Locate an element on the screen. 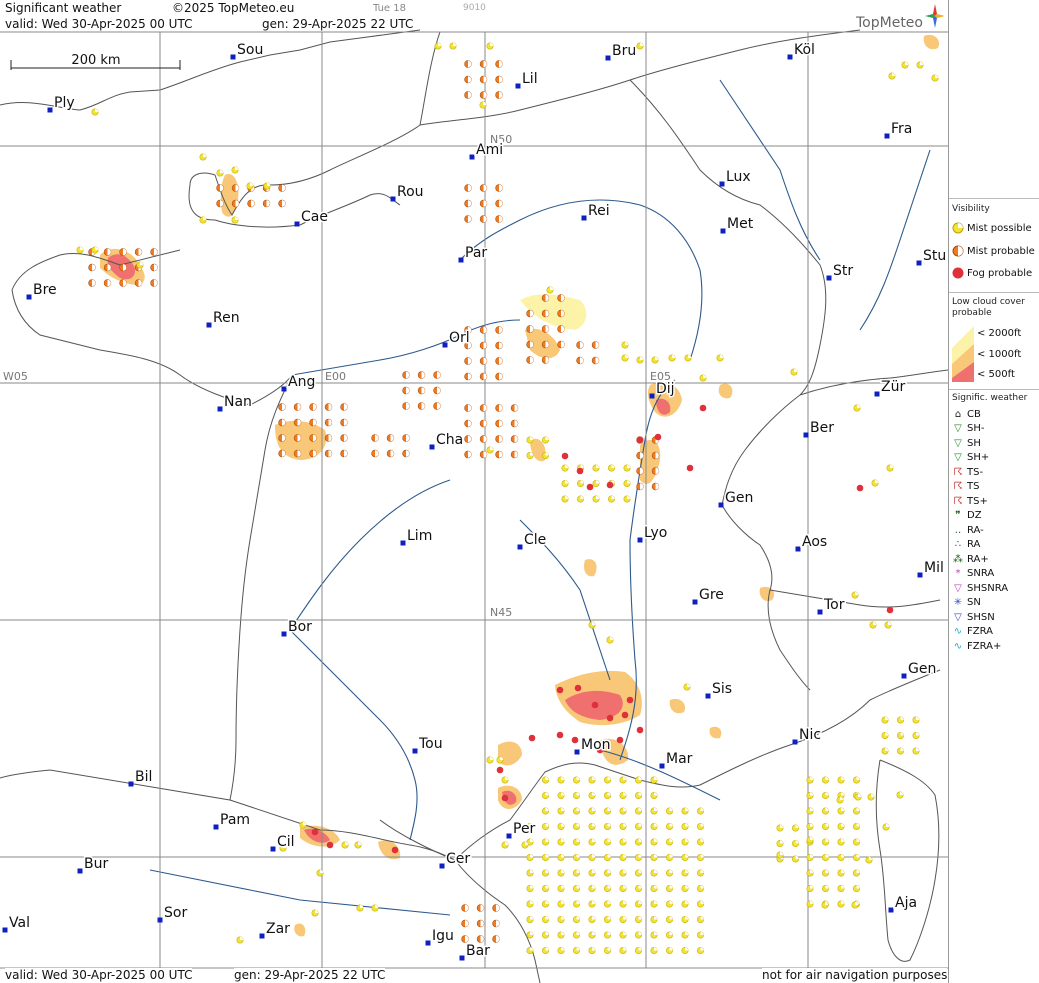  sigwx-item: ▽ SH+ is located at coordinates (970, 458).